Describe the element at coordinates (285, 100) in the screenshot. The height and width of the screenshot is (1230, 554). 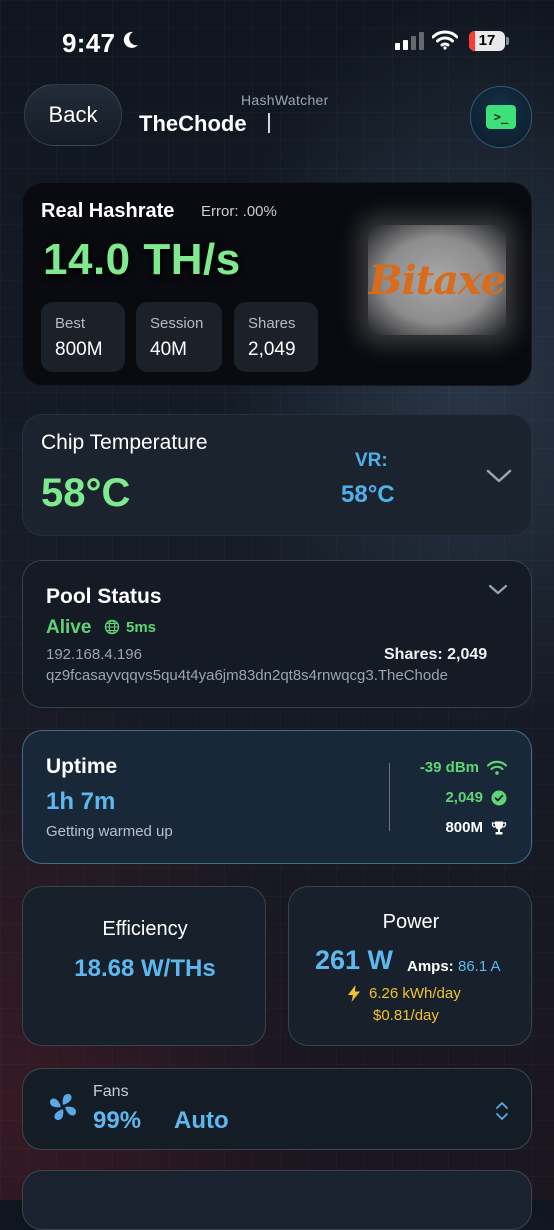
I see `app-name: HashWatcher` at that location.